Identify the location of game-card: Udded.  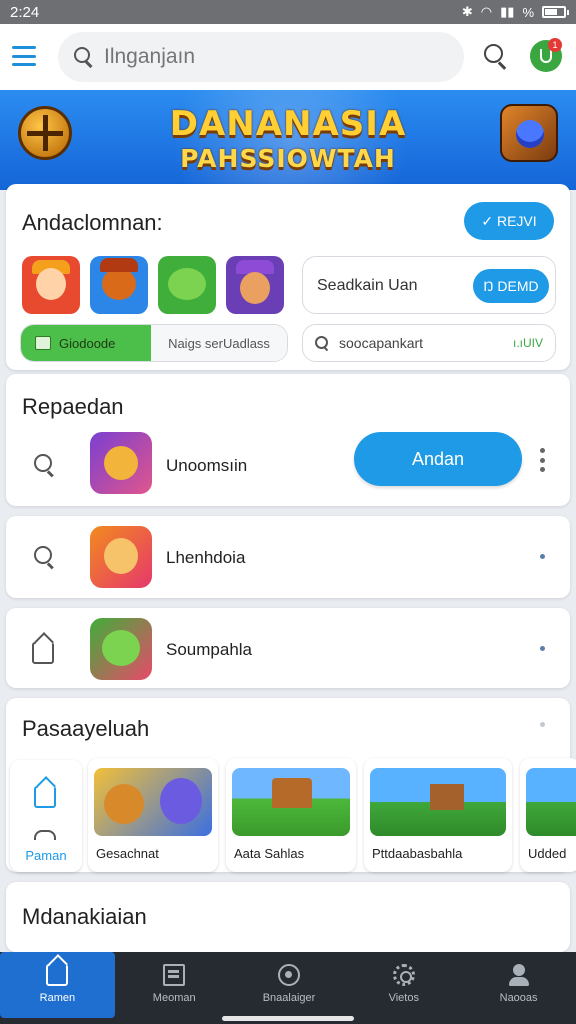
(548, 815).